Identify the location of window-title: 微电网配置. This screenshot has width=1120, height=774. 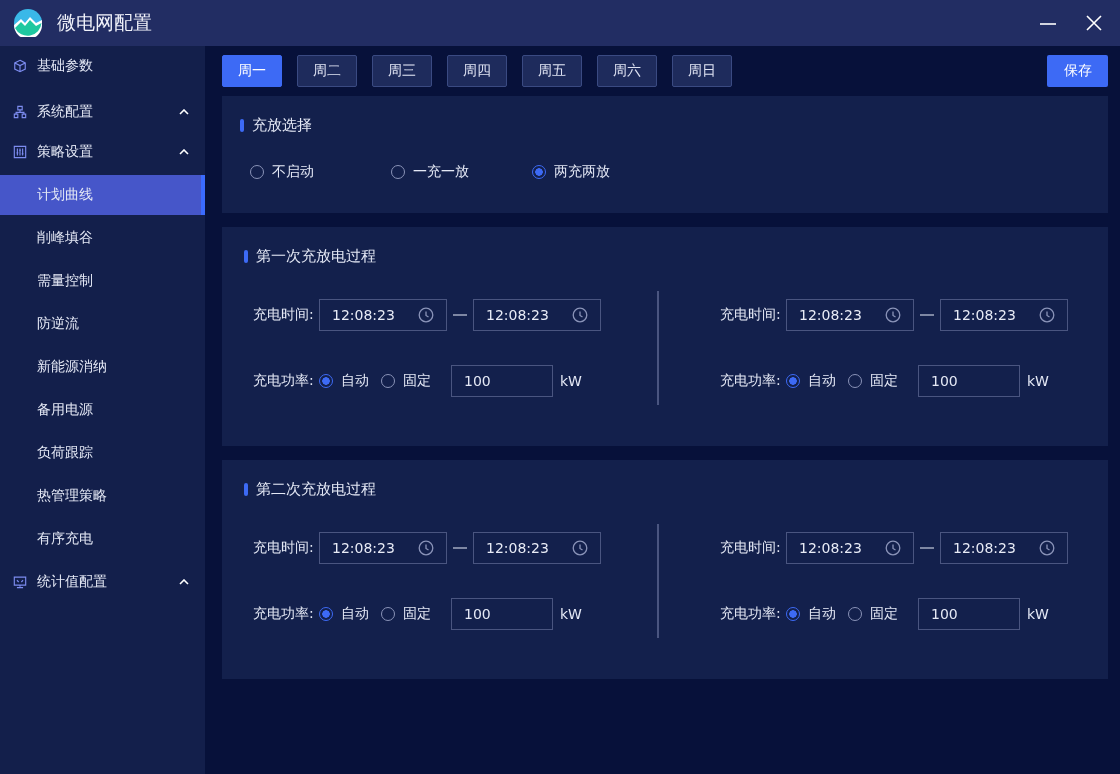
(104, 22).